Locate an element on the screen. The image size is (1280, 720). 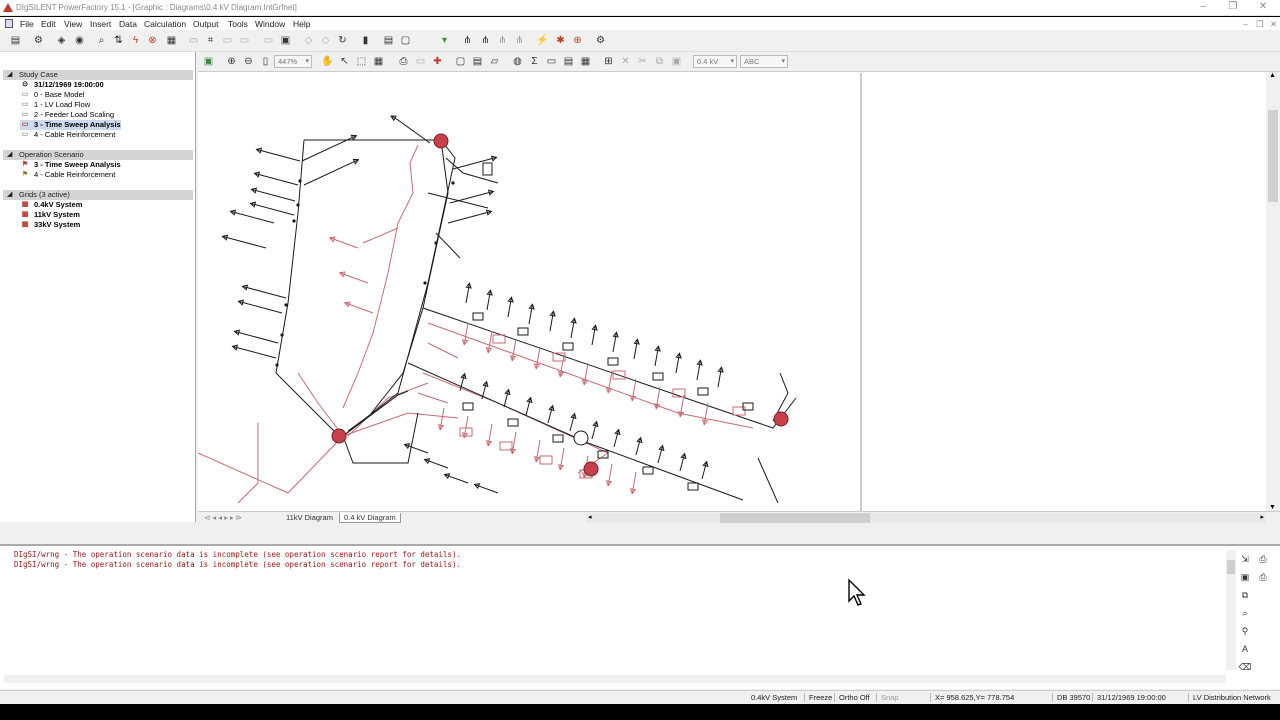
study-case-item: ▭ 1 - LV Load Flow is located at coordinates (55, 105).